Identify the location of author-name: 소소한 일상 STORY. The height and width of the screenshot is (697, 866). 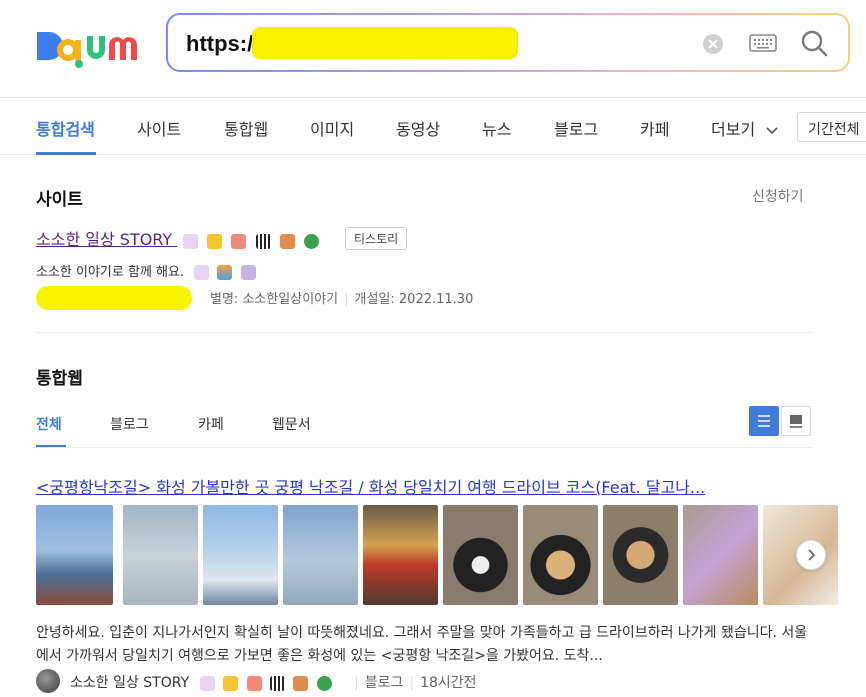
(130, 683).